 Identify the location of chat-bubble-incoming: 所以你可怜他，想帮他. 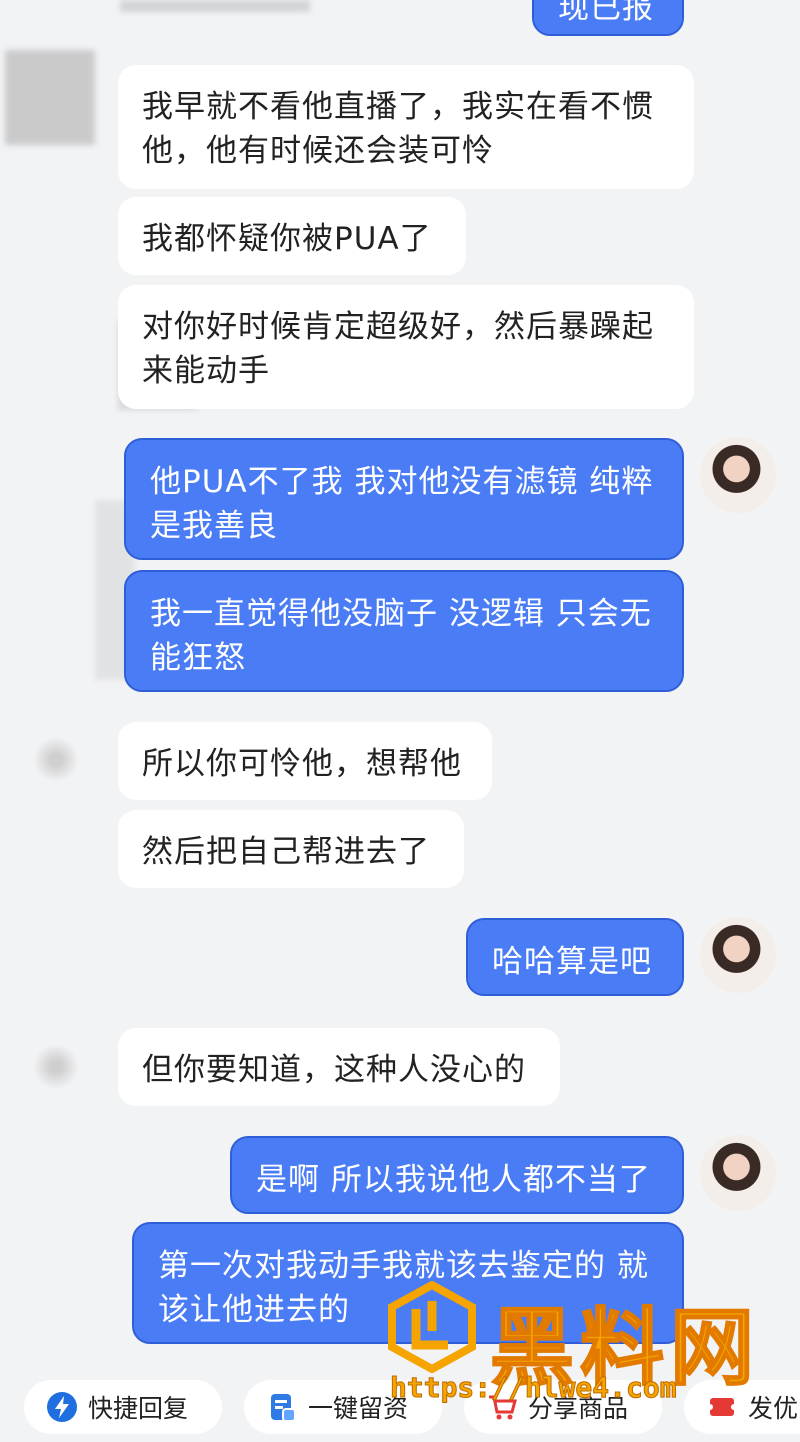
(305, 761).